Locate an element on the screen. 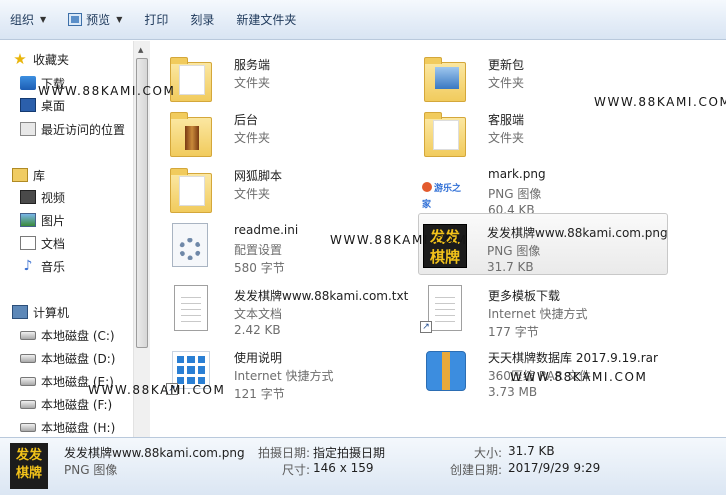 This screenshot has height=495, width=726. nav-music: ♪ 音乐 is located at coordinates (42, 266).